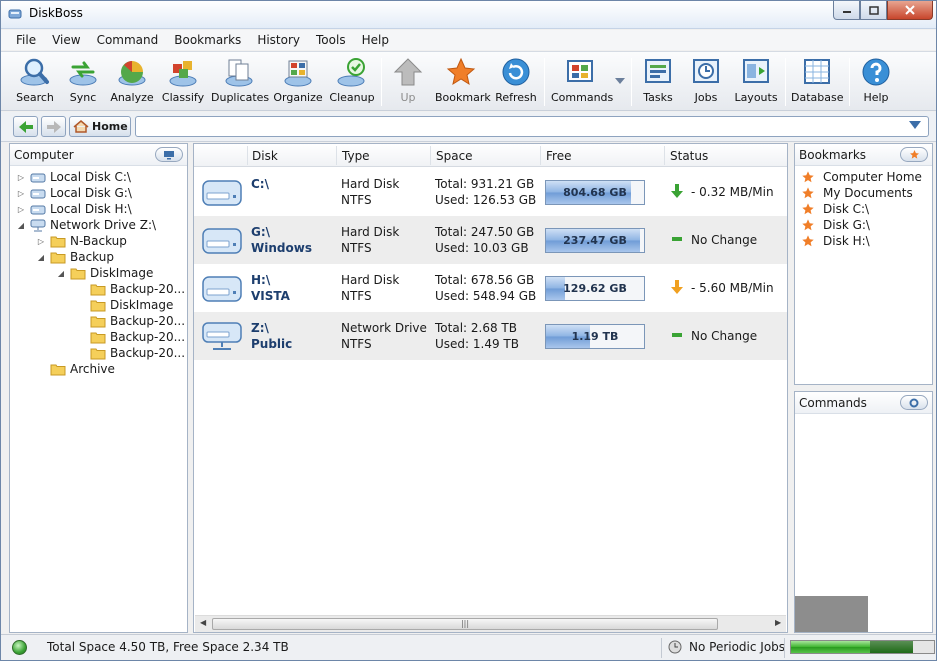 This screenshot has height=661, width=937. Describe the element at coordinates (104, 273) in the screenshot. I see `tree-item: ◢ DiskImage` at that location.